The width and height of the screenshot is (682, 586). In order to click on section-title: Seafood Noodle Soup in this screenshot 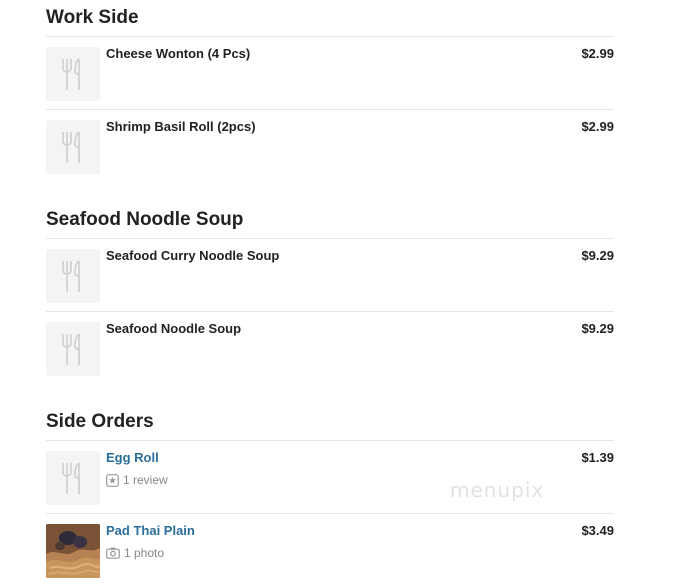, I will do `click(330, 220)`.